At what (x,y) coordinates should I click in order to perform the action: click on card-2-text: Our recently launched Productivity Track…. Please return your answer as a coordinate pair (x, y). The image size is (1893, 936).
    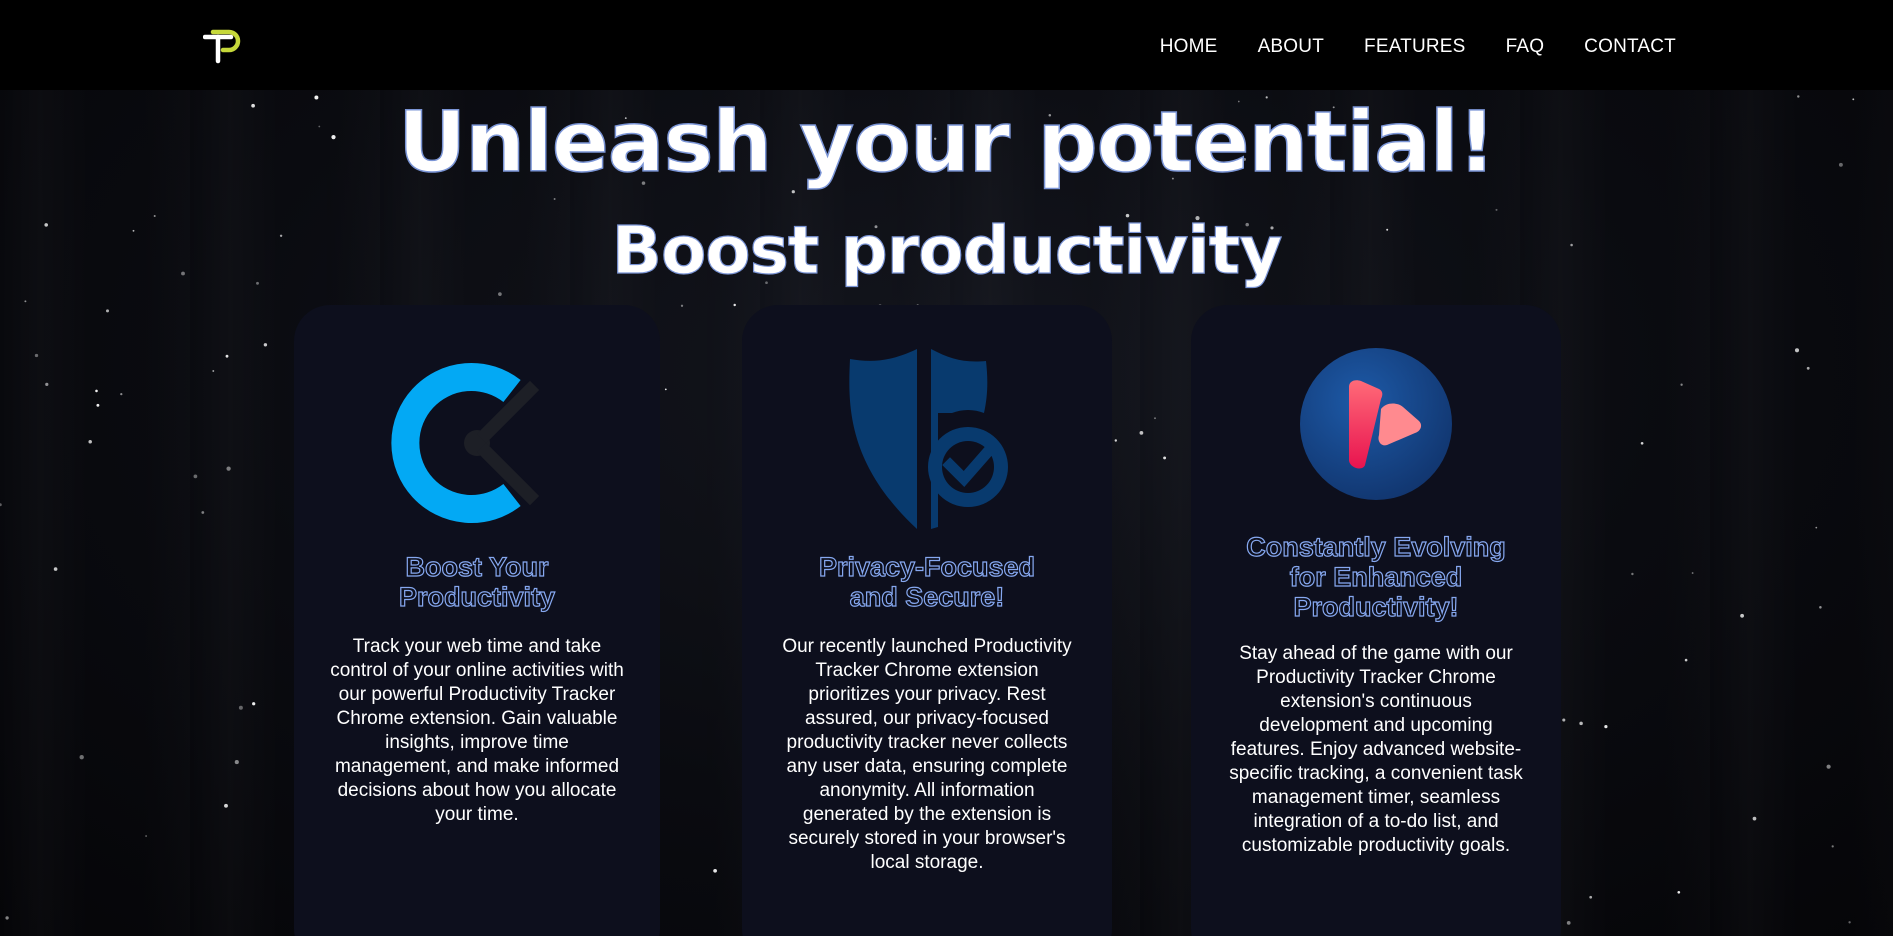
    Looking at the image, I should click on (927, 754).